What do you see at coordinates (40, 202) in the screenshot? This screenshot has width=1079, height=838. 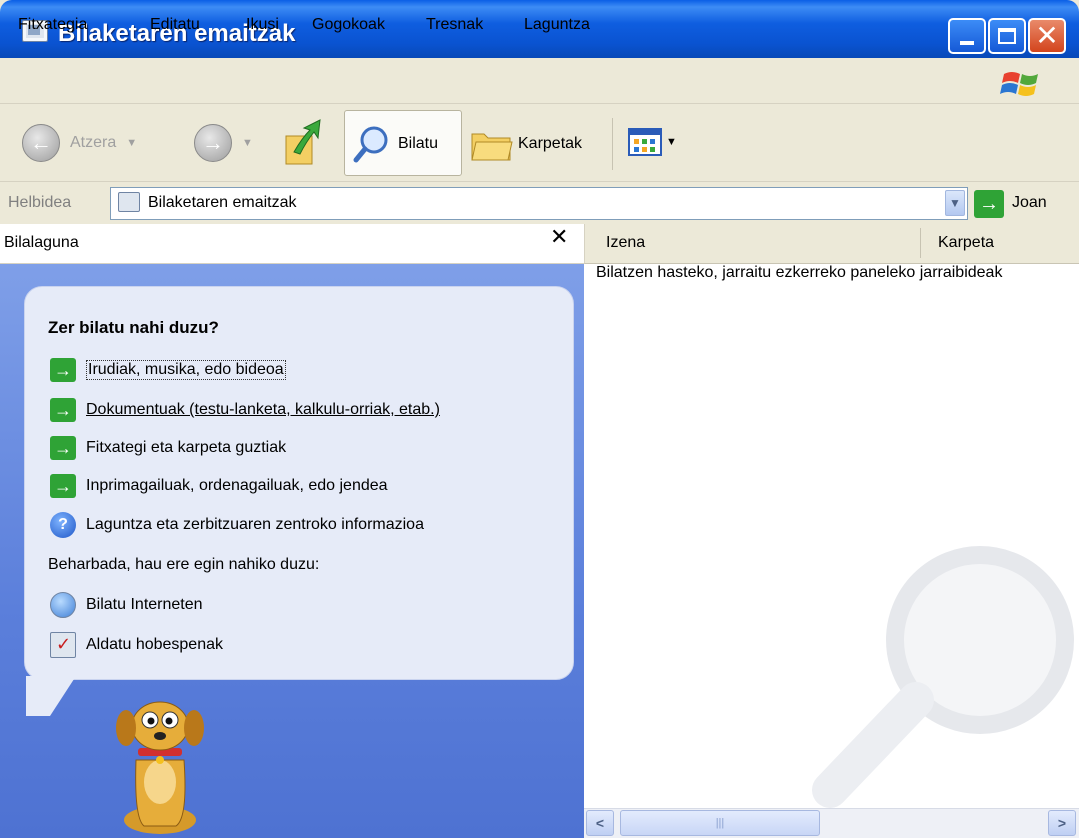 I see `address-label: Helbidea` at bounding box center [40, 202].